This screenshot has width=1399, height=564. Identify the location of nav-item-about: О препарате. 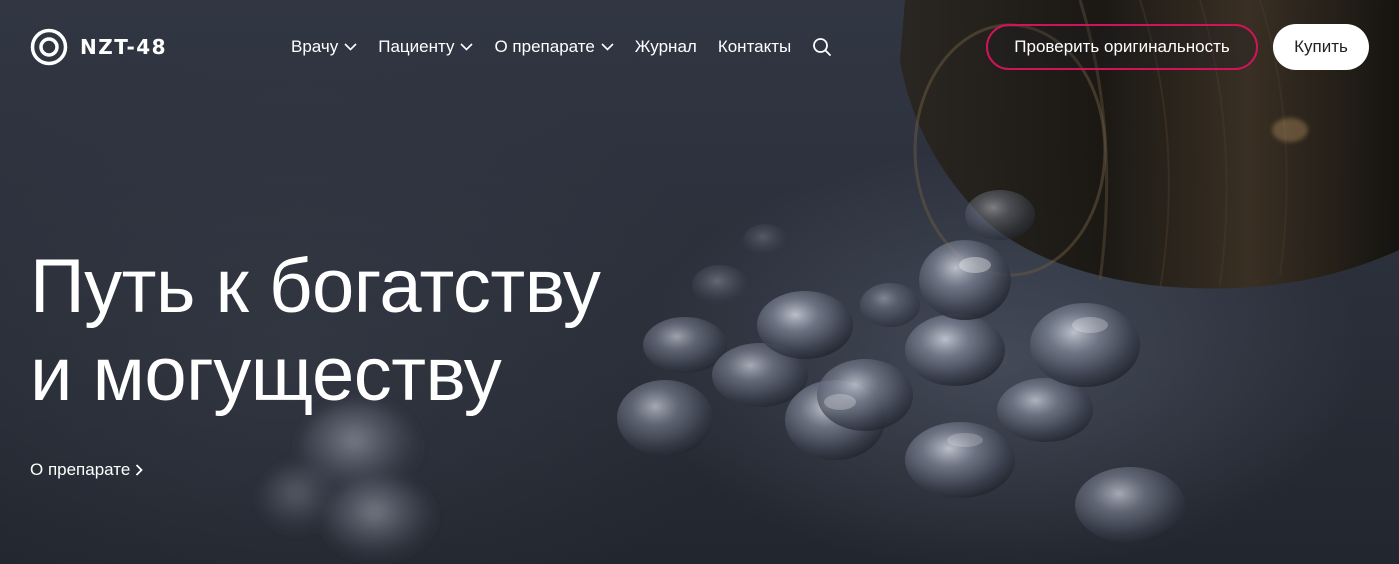
(554, 47).